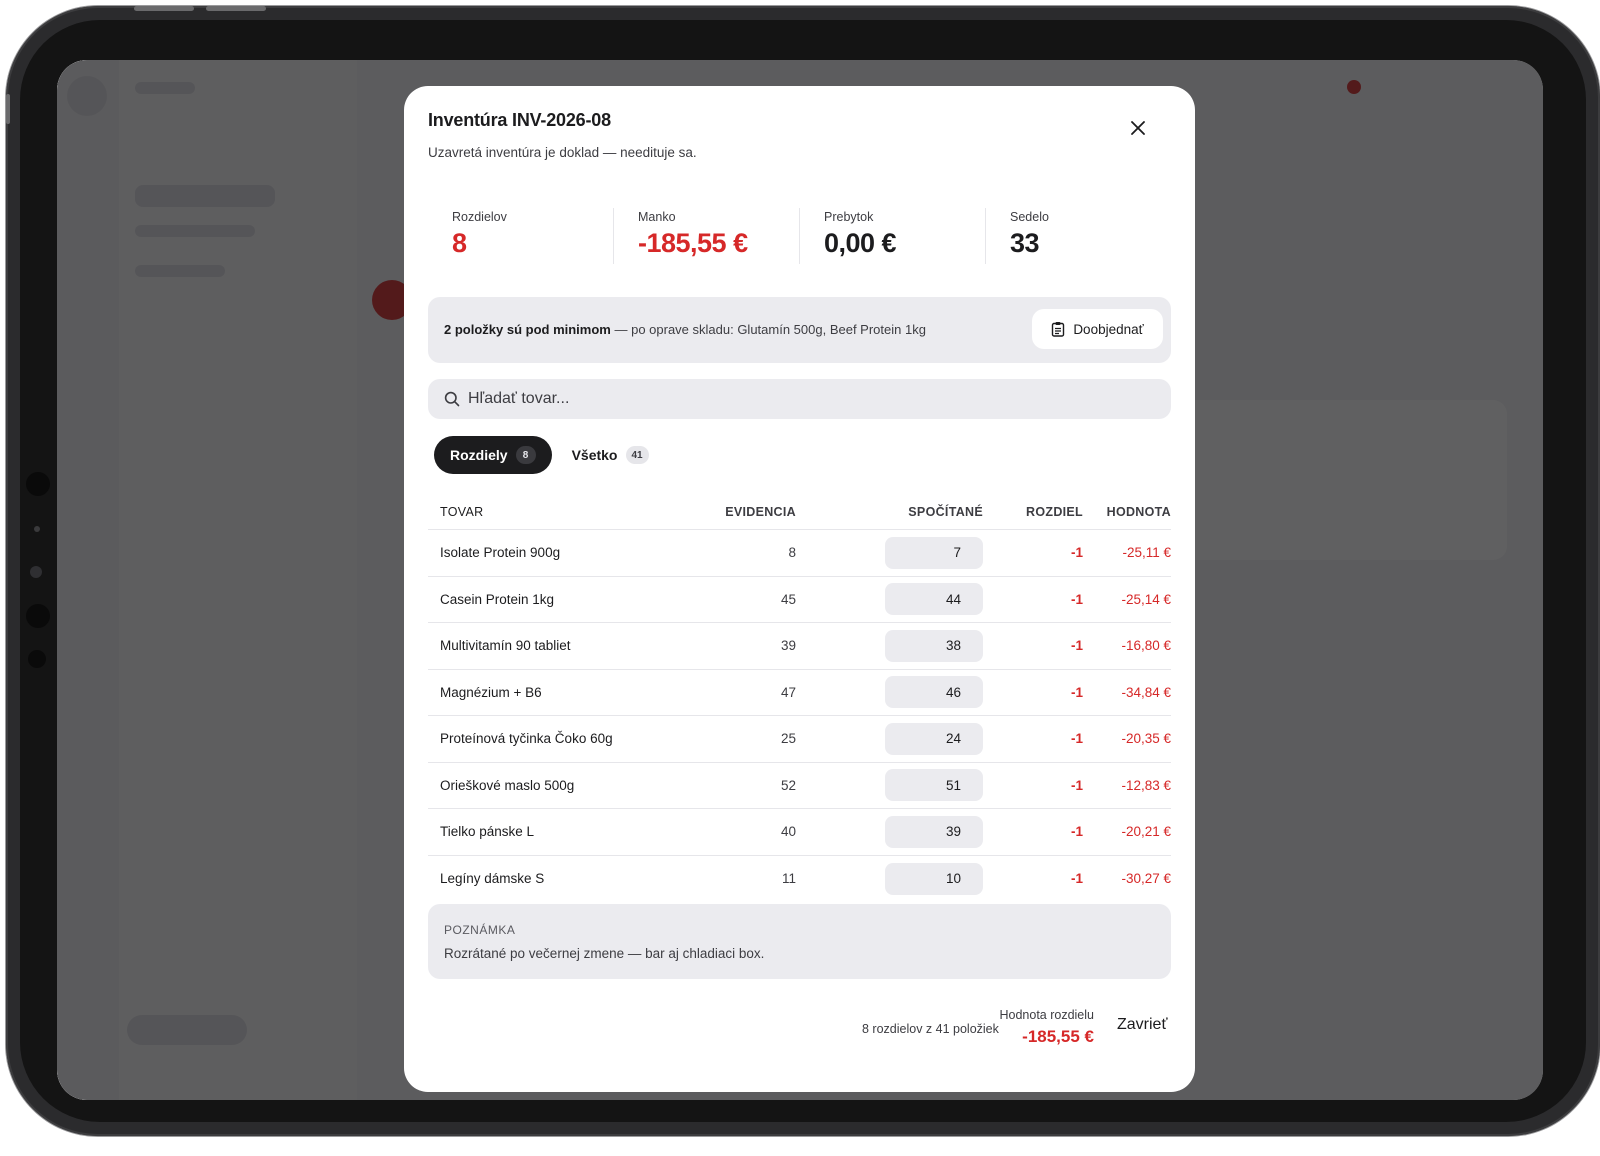  Describe the element at coordinates (497, 599) in the screenshot. I see `product-name: Casein Protein 1kg` at that location.